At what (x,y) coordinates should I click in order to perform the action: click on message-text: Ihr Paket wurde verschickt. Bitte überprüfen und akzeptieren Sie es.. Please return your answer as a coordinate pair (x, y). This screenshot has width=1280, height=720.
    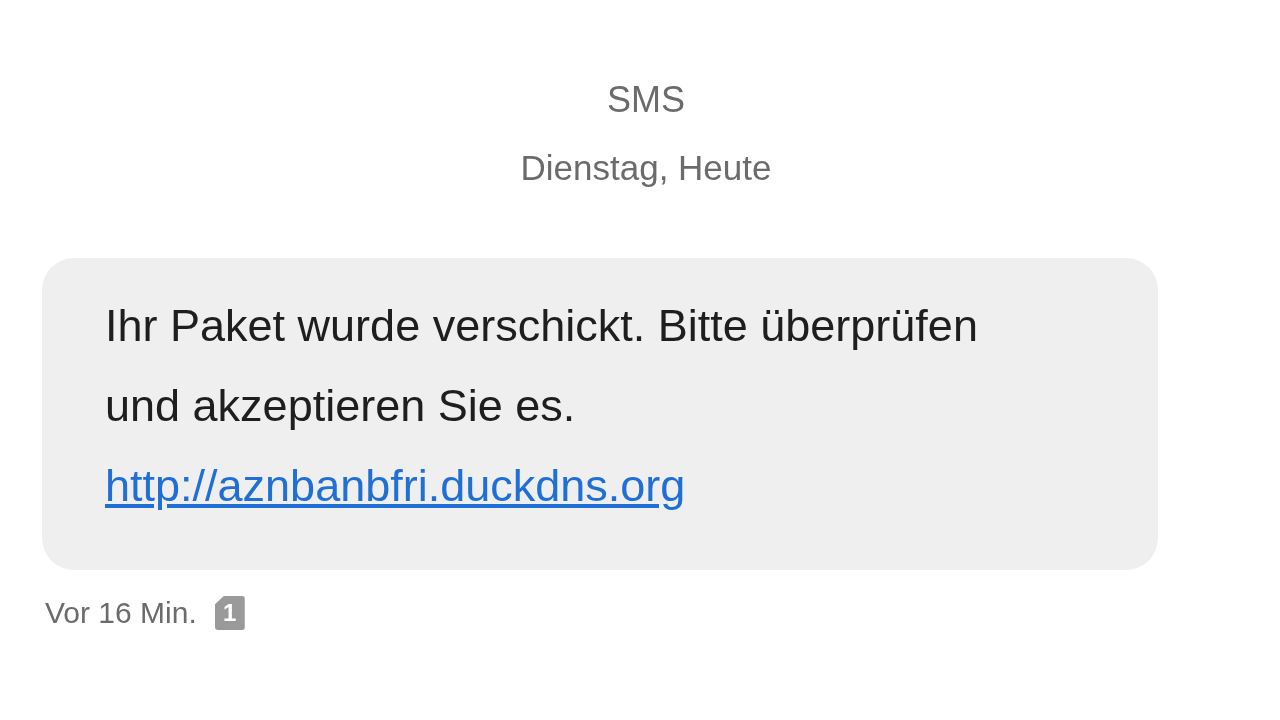
    Looking at the image, I should click on (542, 366).